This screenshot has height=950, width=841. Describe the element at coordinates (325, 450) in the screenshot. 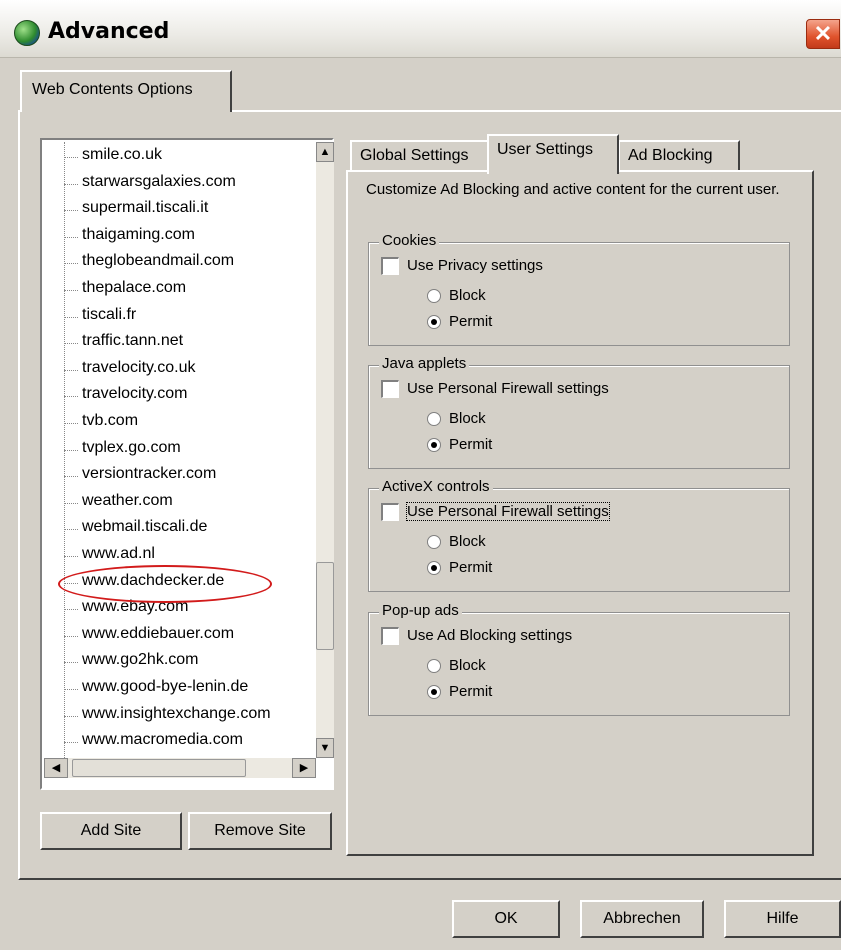

I see `vertical-scrollbar: ▲ ▼` at that location.